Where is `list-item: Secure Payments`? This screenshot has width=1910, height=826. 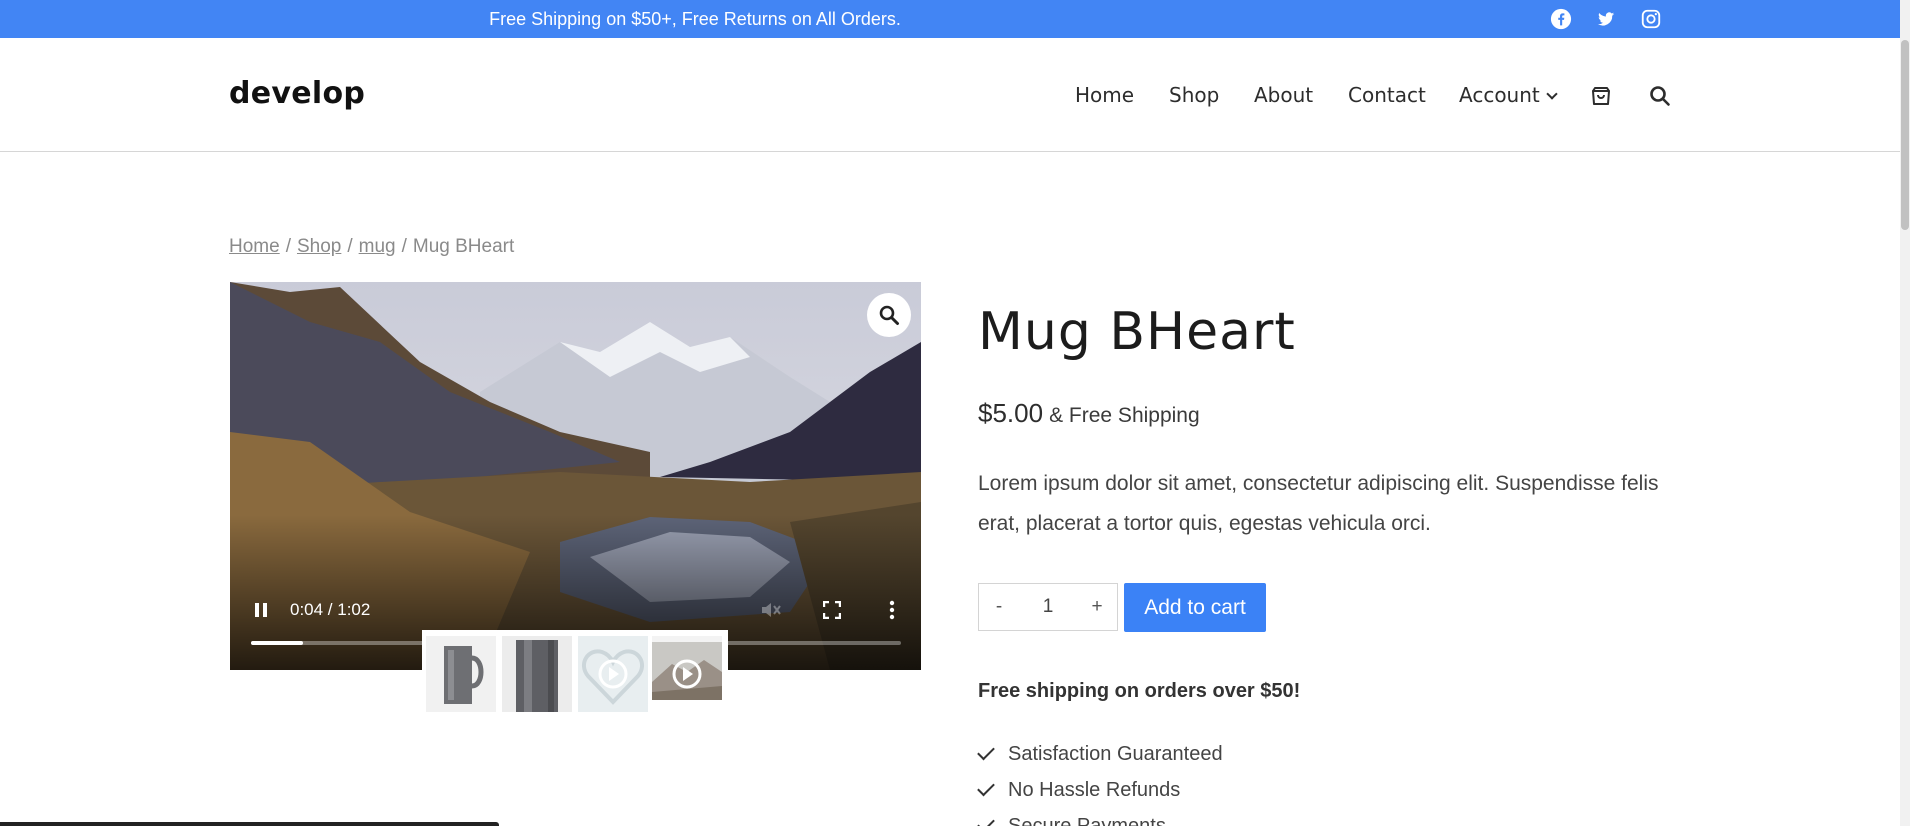 list-item: Secure Payments is located at coordinates (1100, 817).